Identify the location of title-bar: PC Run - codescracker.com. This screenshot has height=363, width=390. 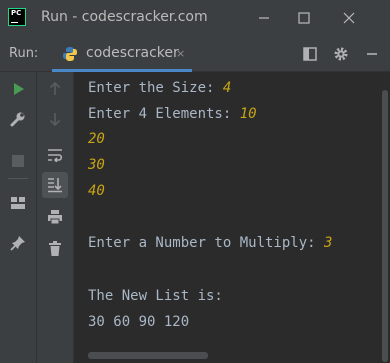
(195, 18).